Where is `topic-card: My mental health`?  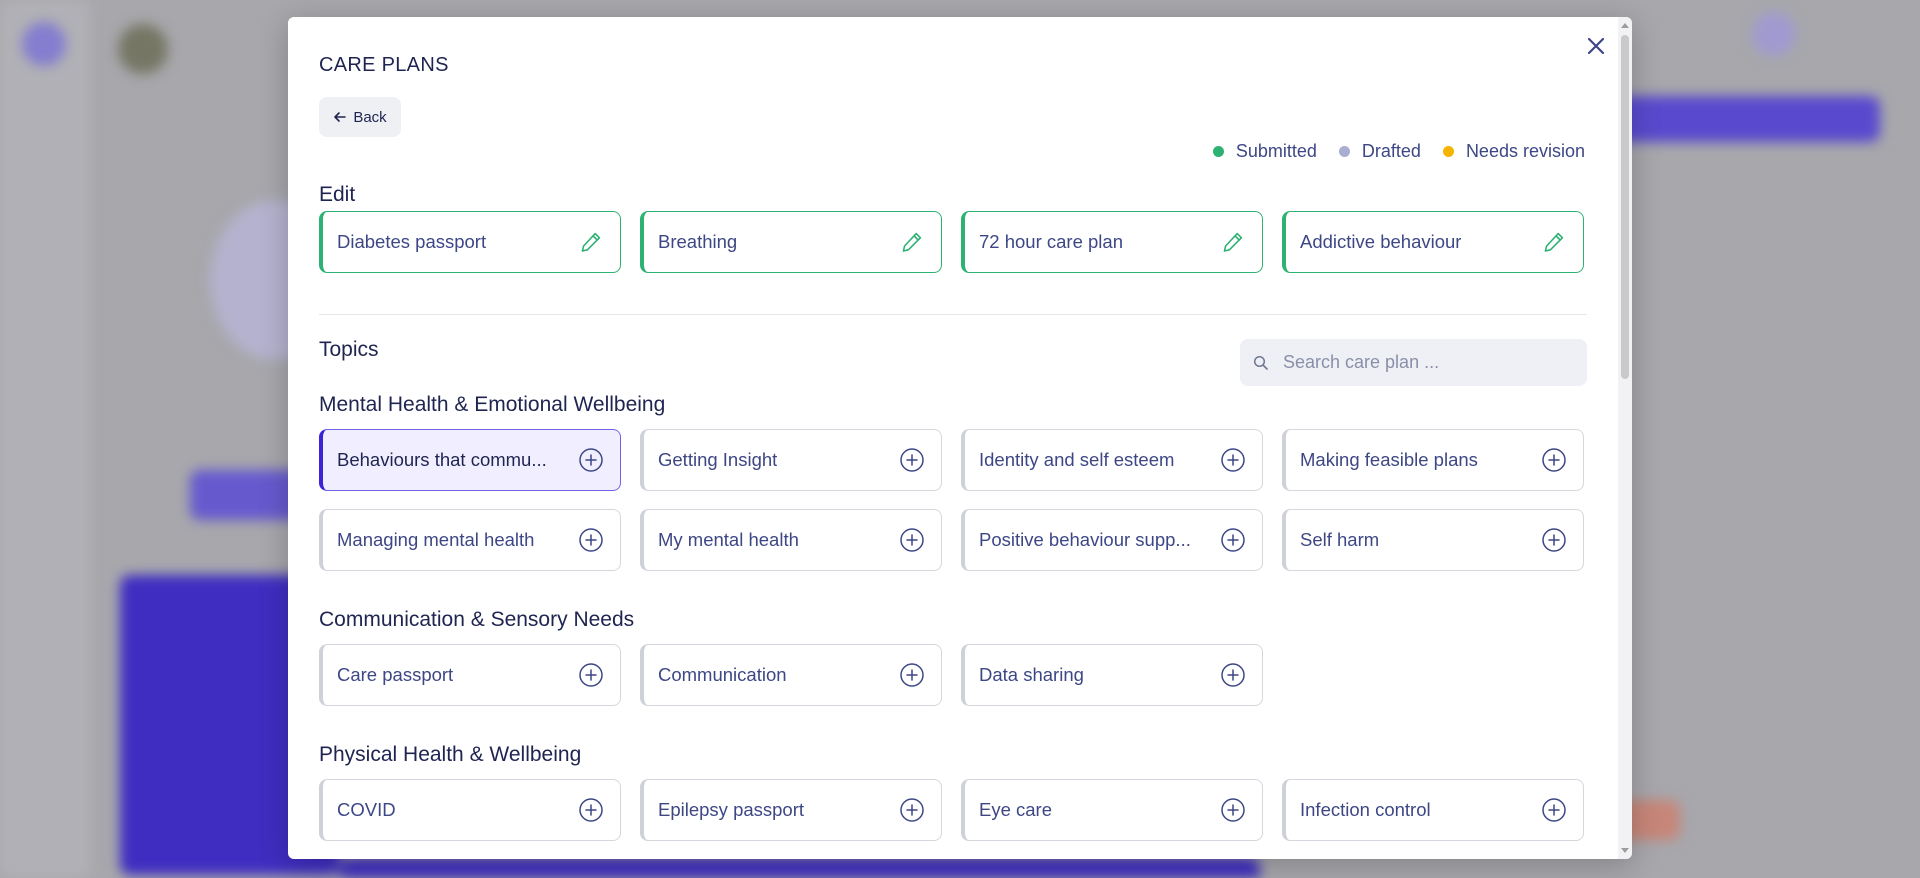 topic-card: My mental health is located at coordinates (791, 540).